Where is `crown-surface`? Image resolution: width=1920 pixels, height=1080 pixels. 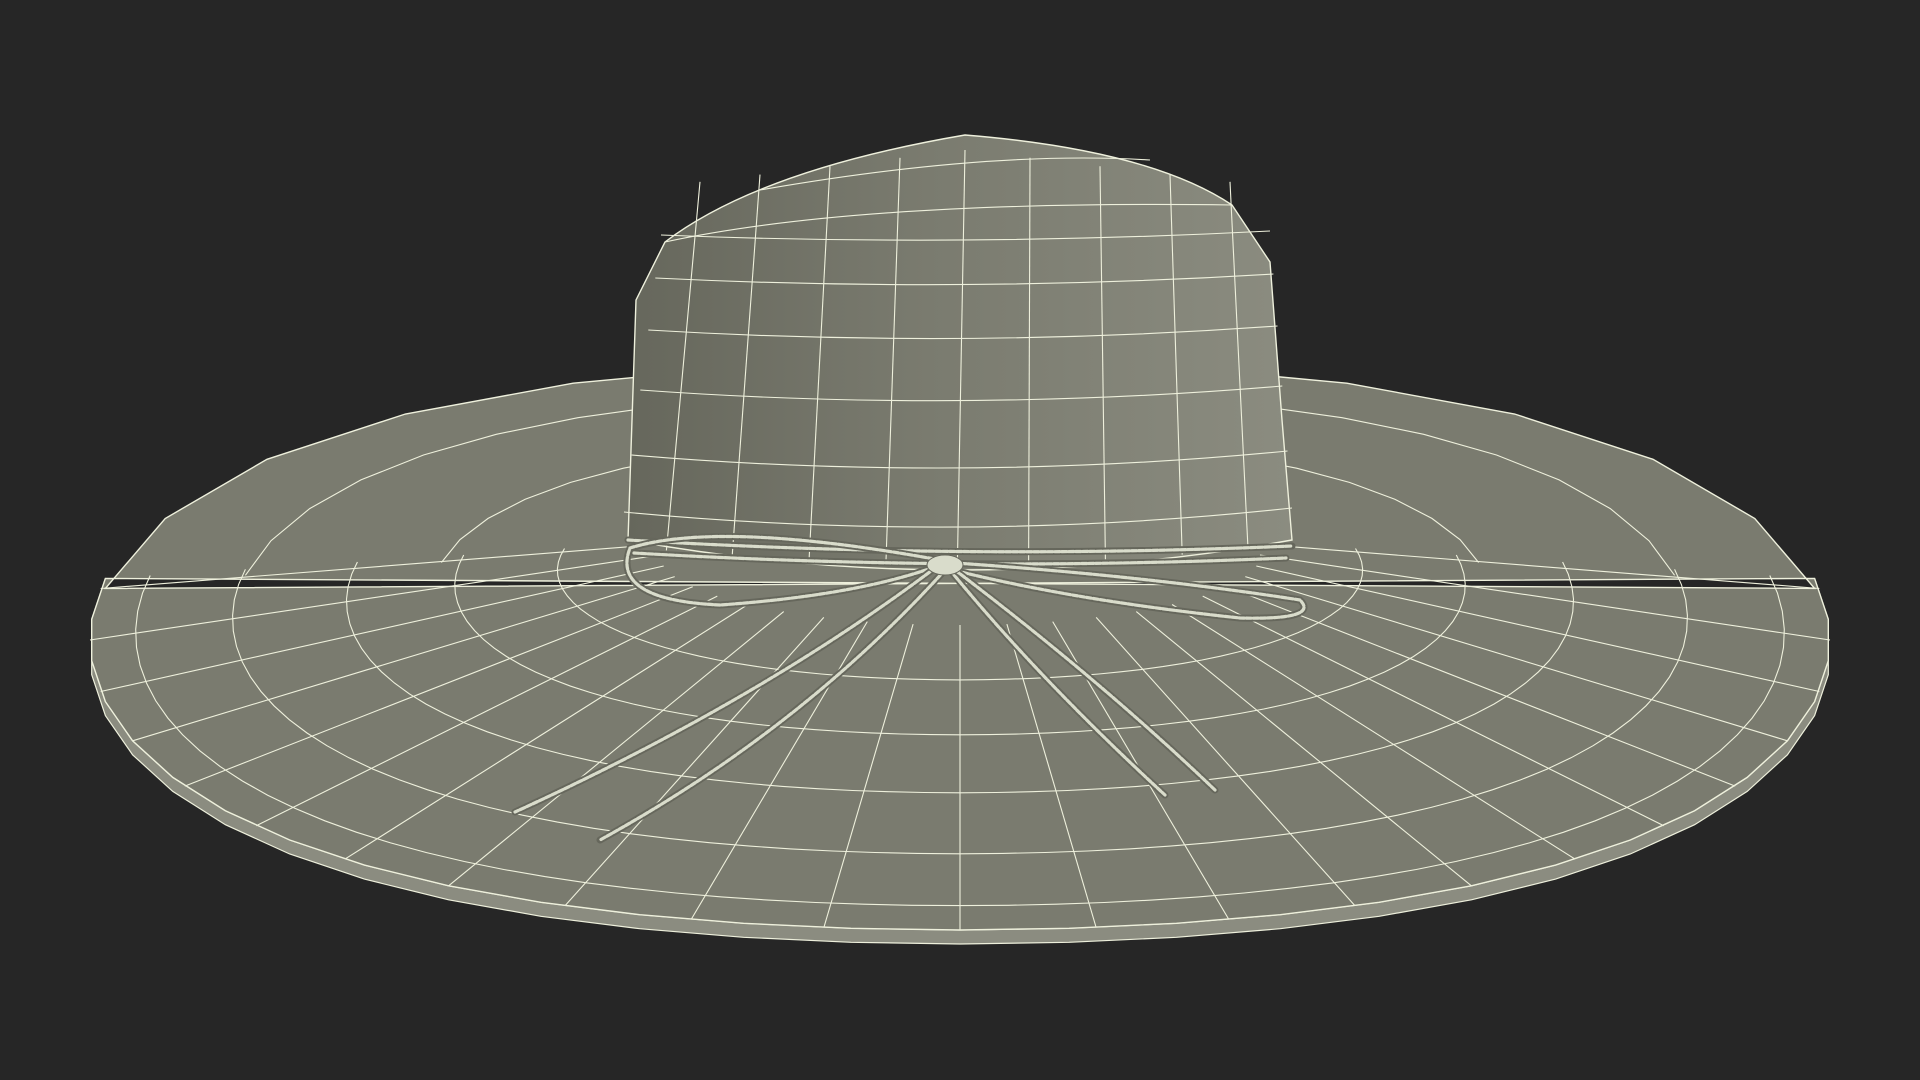
crown-surface is located at coordinates (960, 352).